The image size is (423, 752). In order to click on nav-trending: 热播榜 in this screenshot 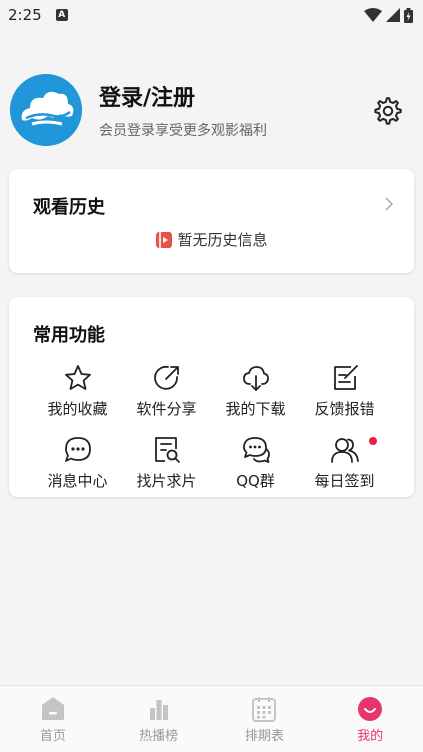, I will do `click(159, 719)`.